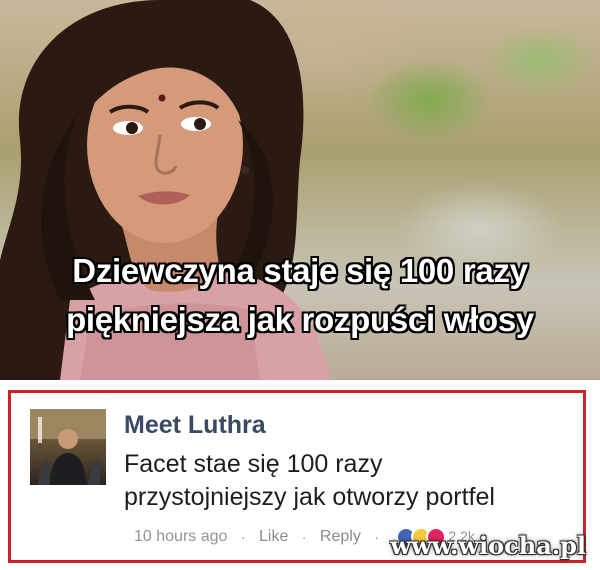 The width and height of the screenshot is (600, 570). What do you see at coordinates (488, 545) in the screenshot?
I see `watermark: www.wiocha.pl` at bounding box center [488, 545].